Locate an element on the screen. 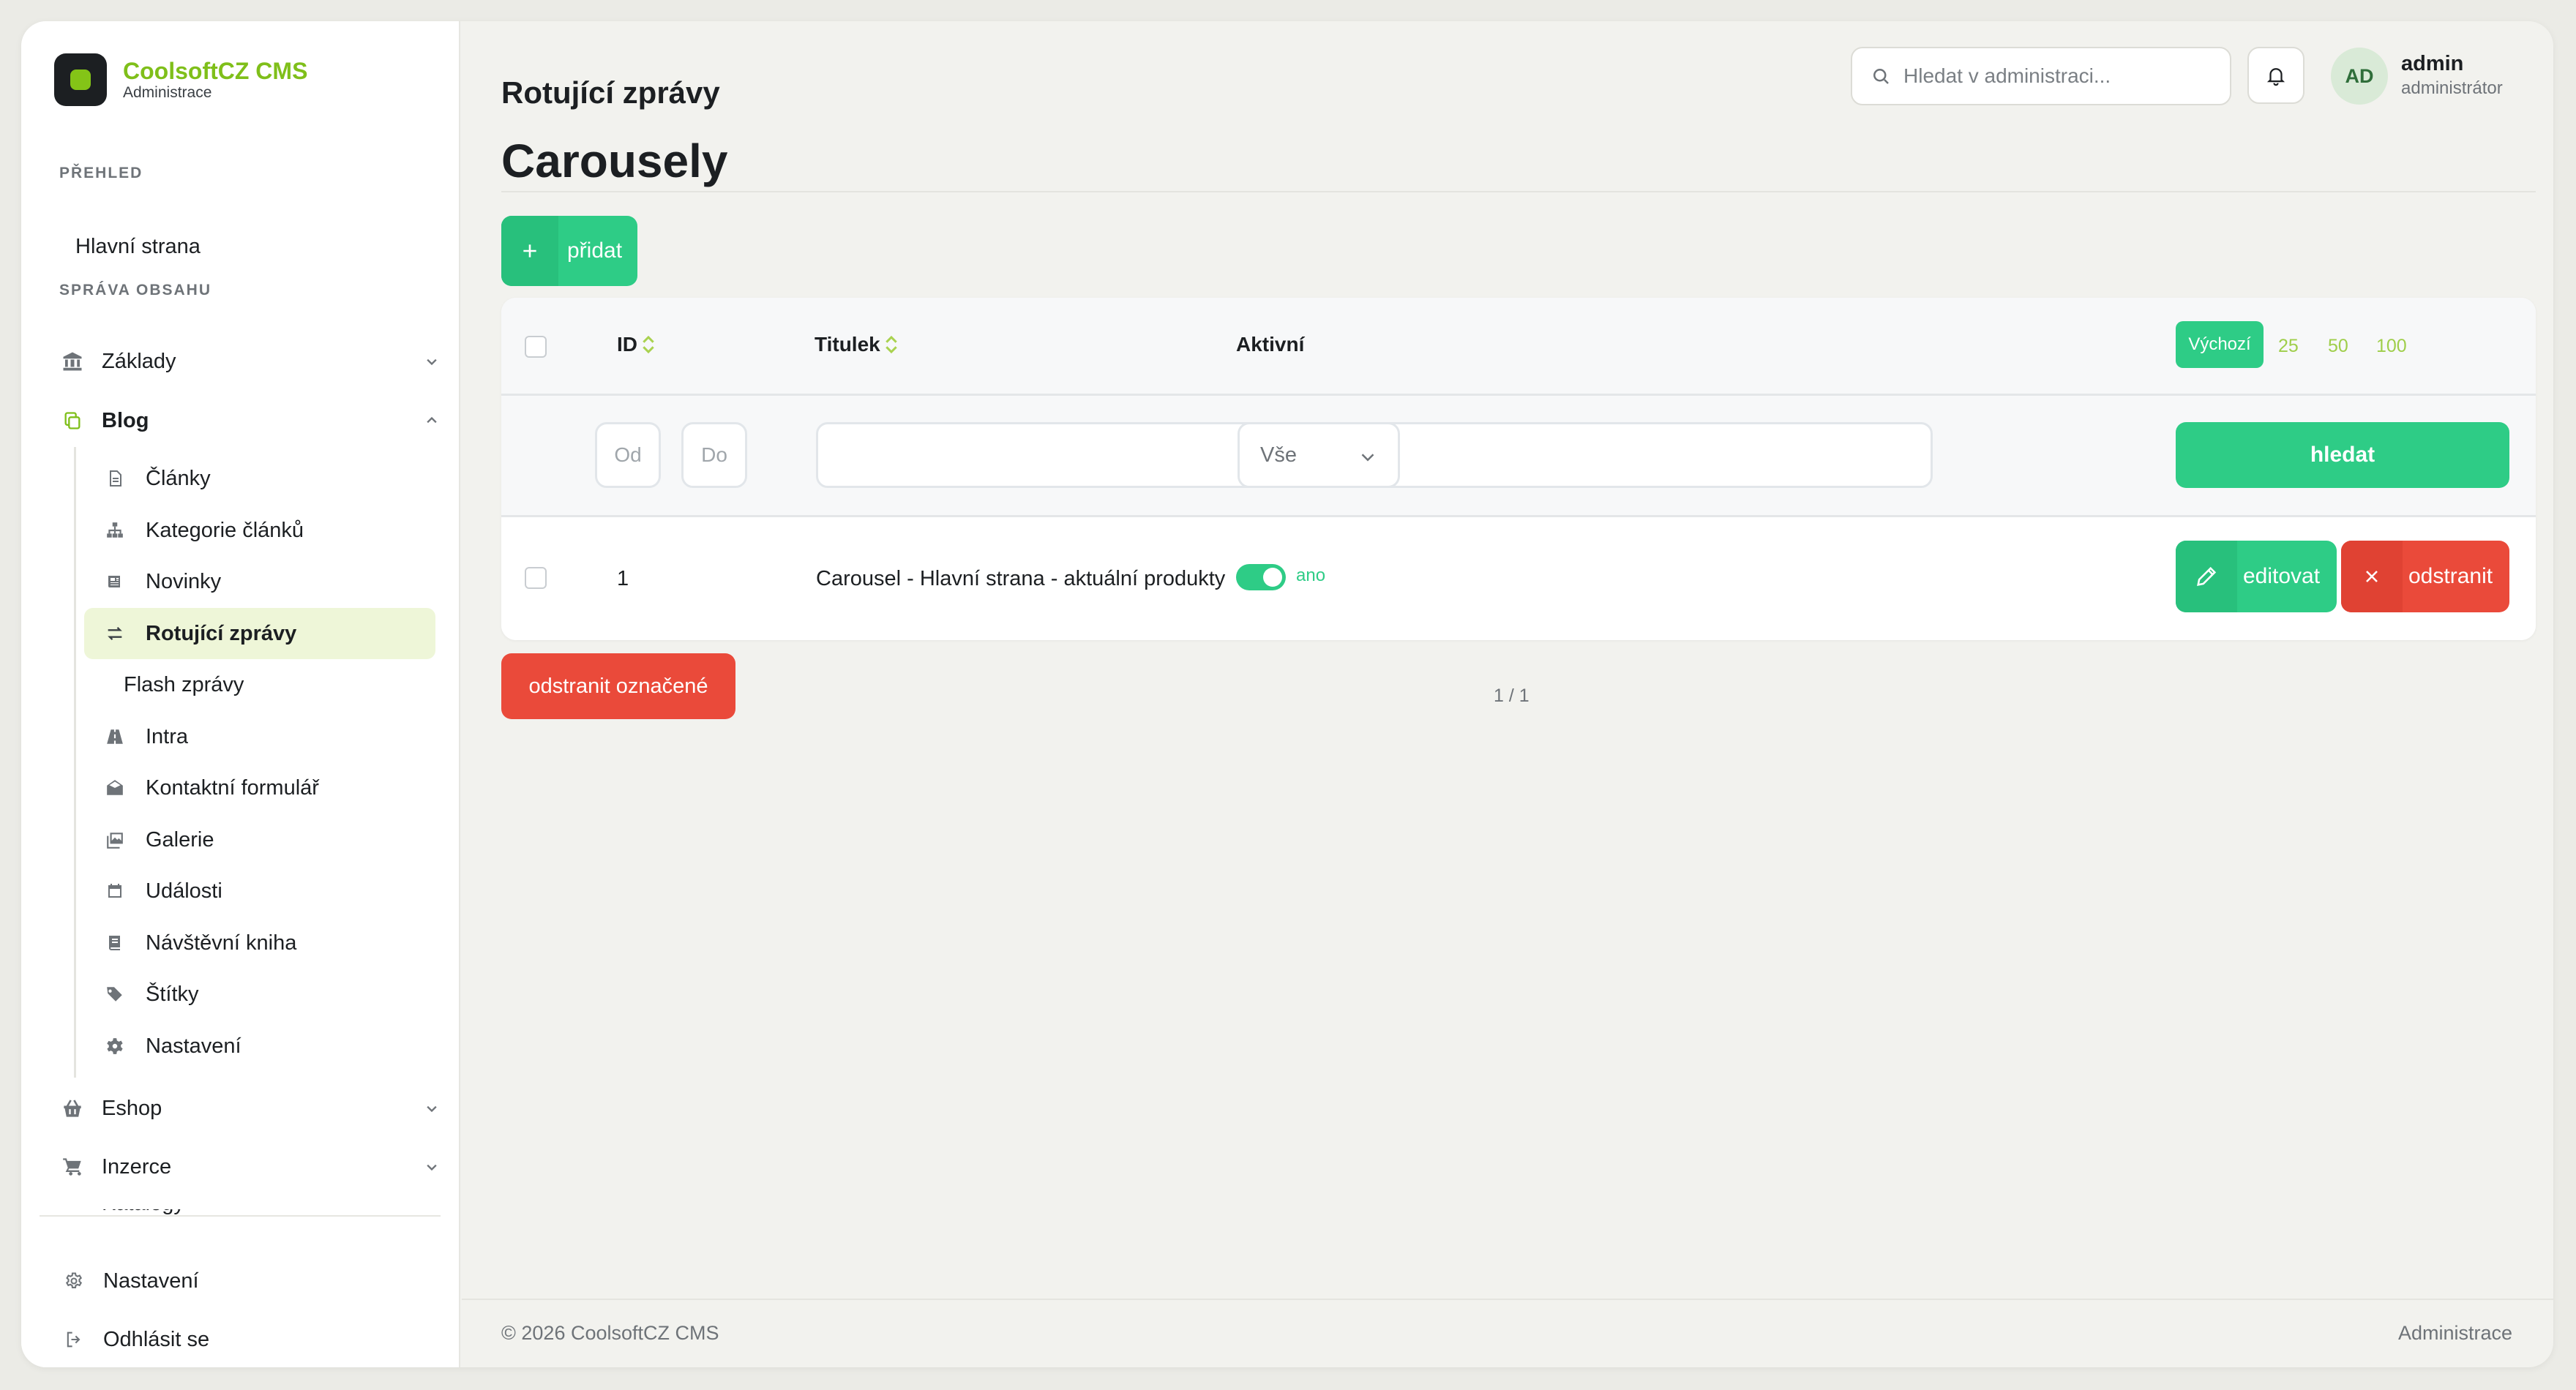 The height and width of the screenshot is (1390, 2576). arrows-exchange-icon is located at coordinates (115, 633).